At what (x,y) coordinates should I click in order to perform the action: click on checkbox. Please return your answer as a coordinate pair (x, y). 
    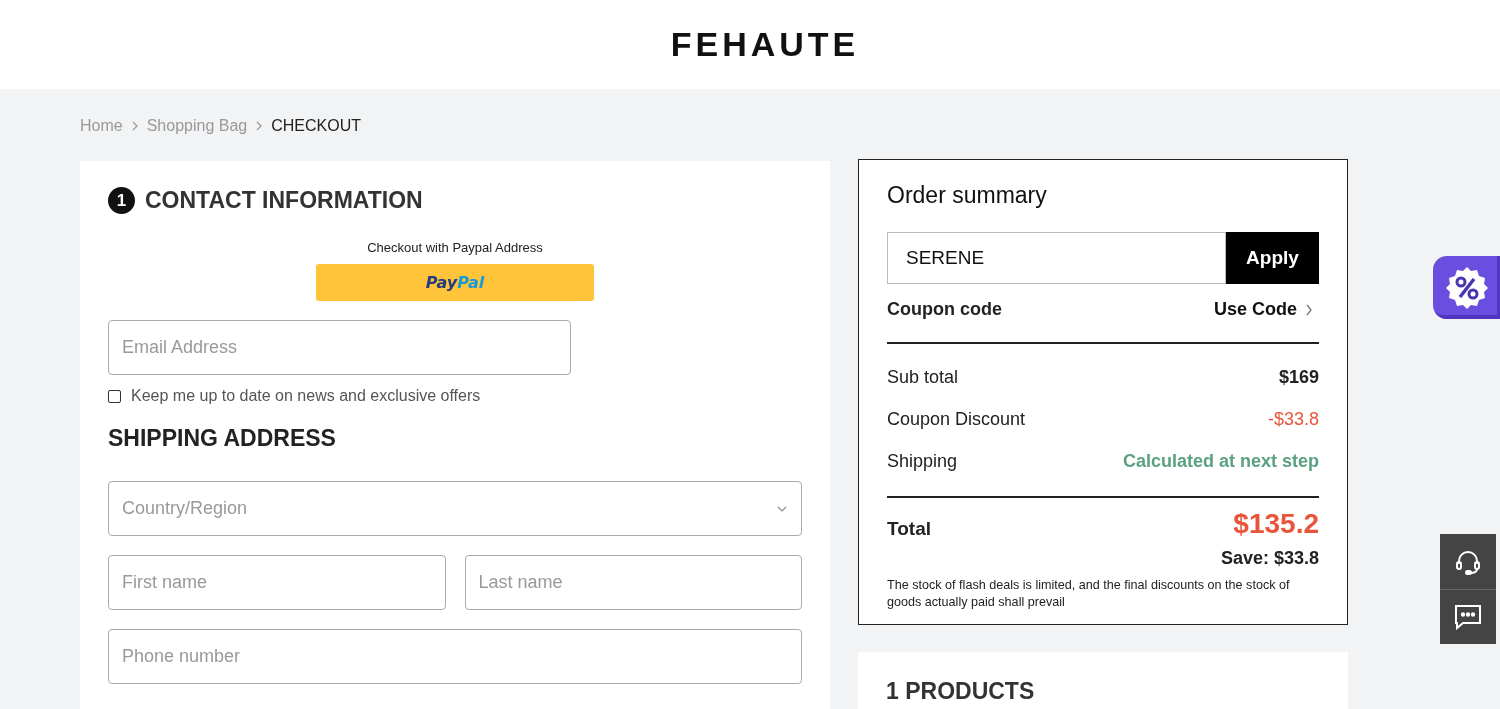
    Looking at the image, I should click on (114, 396).